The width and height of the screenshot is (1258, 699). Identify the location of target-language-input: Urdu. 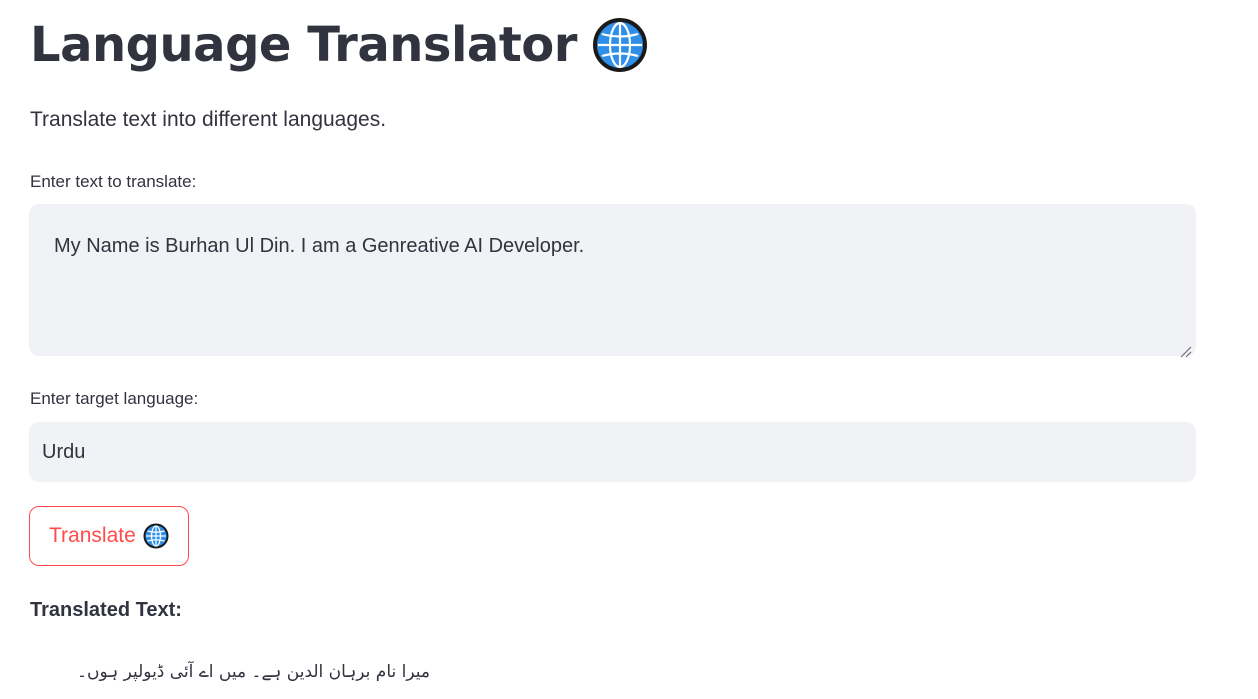
(612, 452).